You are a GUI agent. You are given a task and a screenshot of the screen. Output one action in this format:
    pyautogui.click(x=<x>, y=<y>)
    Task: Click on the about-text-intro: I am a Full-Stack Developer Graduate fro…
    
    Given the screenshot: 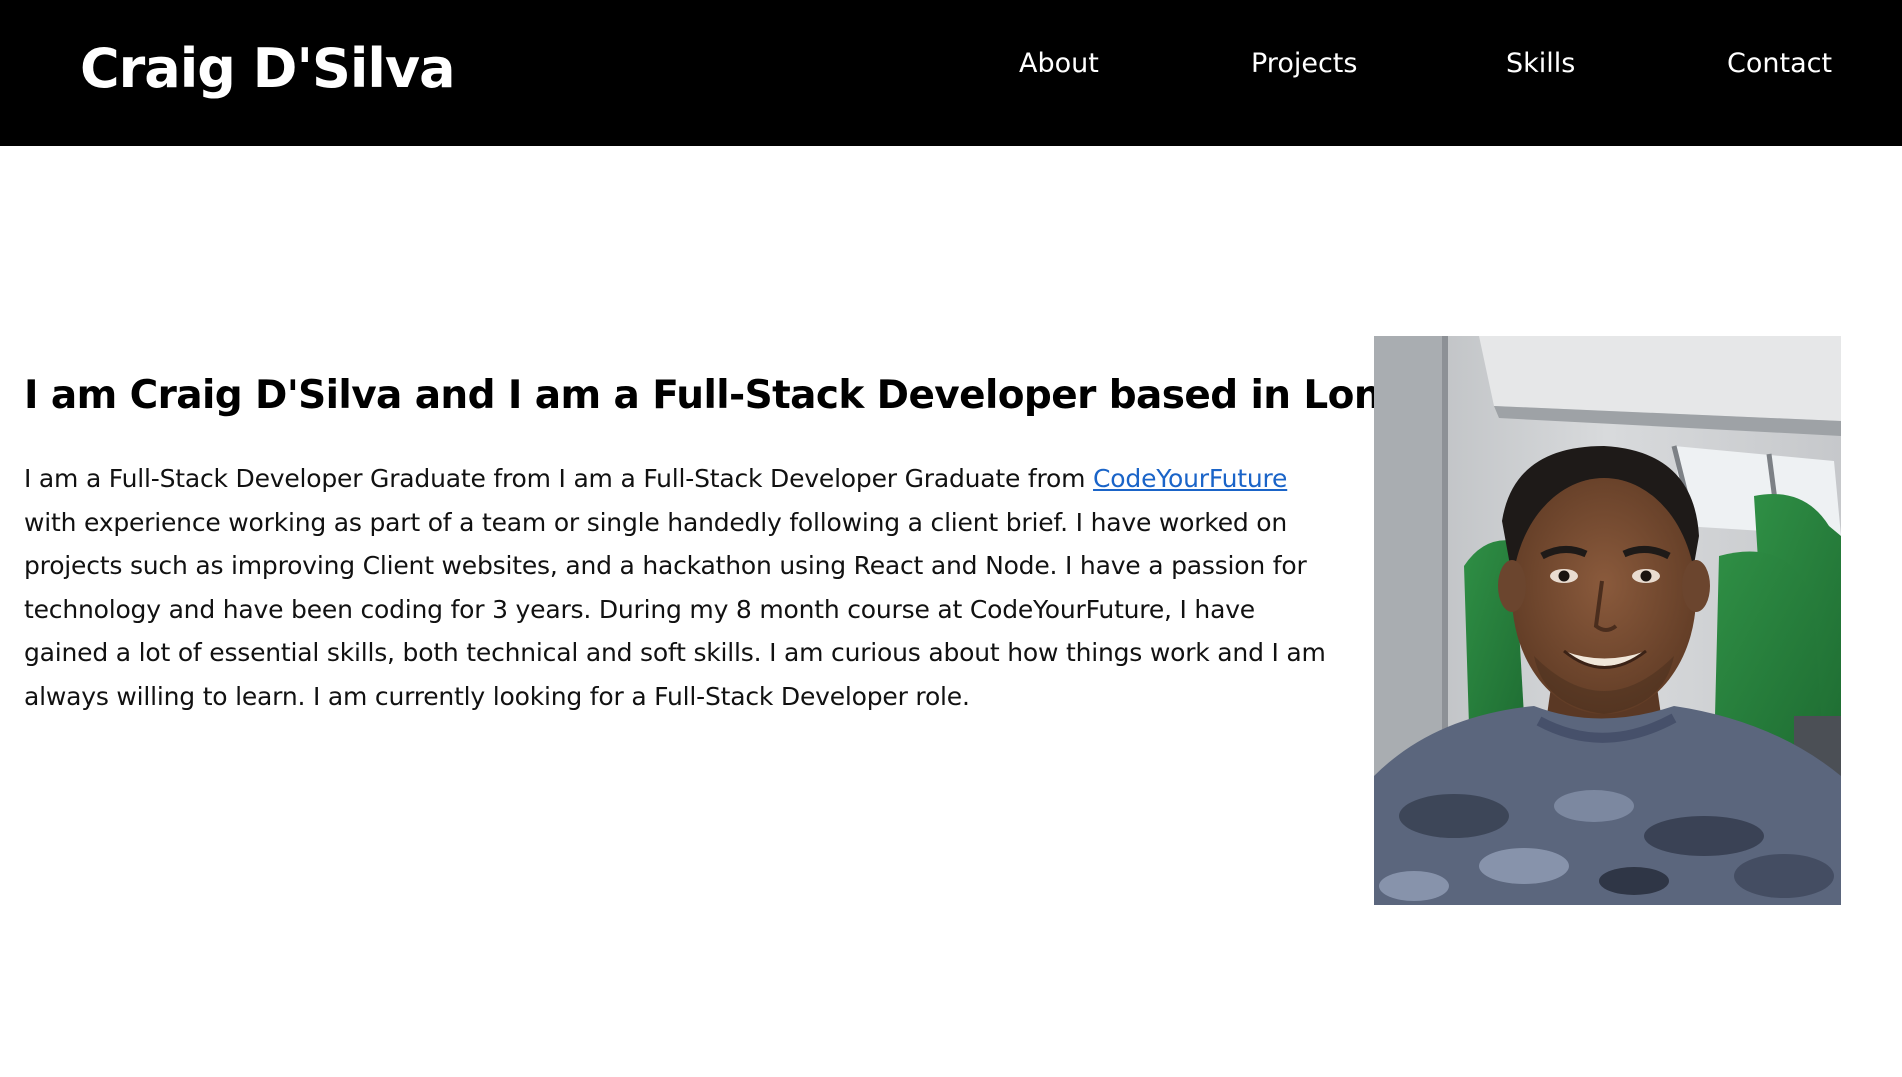 What is the action you would take?
    pyautogui.click(x=559, y=478)
    